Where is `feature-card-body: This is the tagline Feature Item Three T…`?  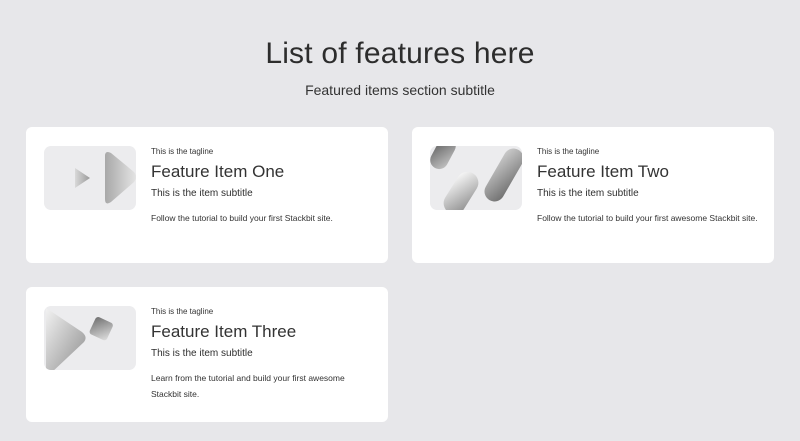 feature-card-body: This is the tagline Feature Item Three T… is located at coordinates (263, 354).